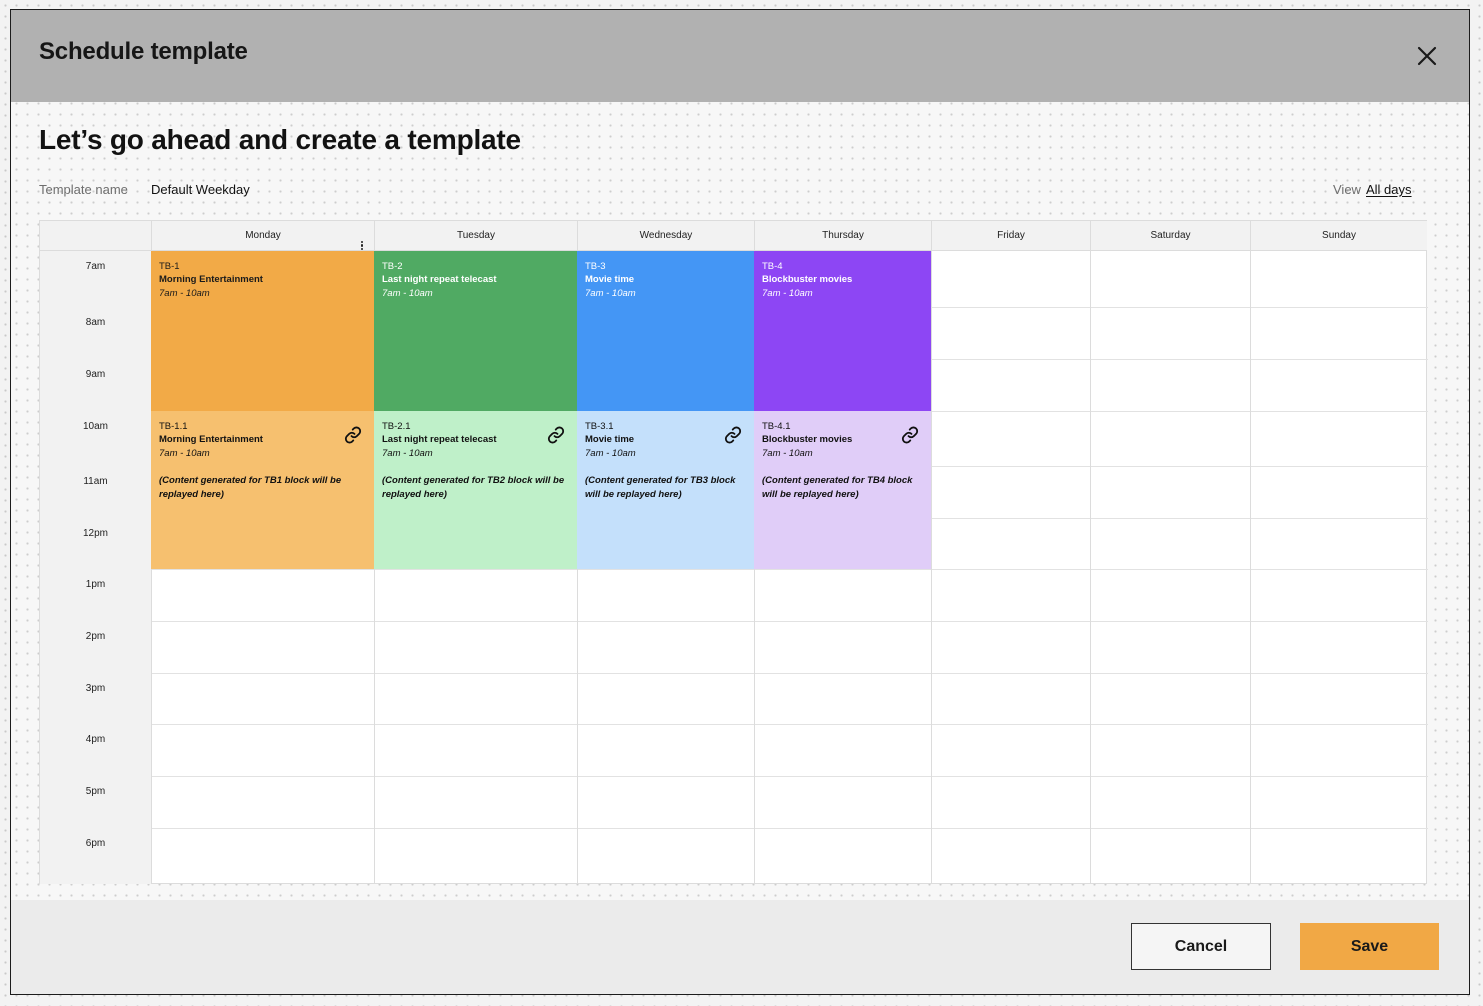 The width and height of the screenshot is (1483, 1006). Describe the element at coordinates (1347, 189) in the screenshot. I see `view-label: View` at that location.